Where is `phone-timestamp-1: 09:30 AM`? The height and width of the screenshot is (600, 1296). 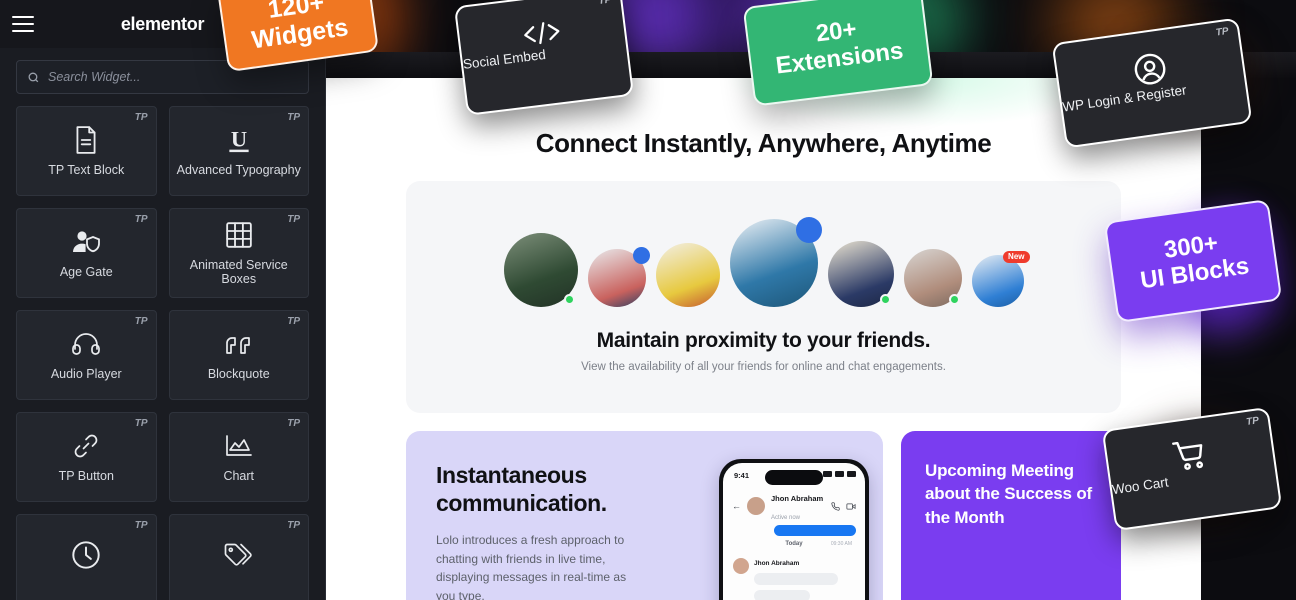 phone-timestamp-1: 09:30 AM is located at coordinates (841, 544).